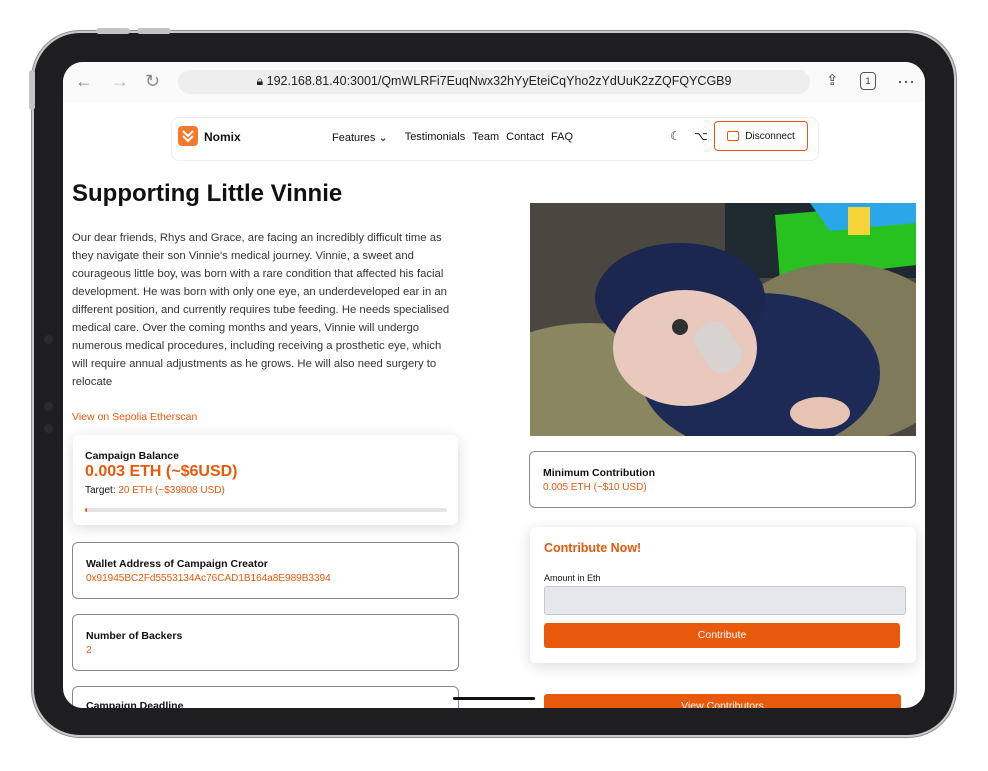 The height and width of the screenshot is (771, 988). Describe the element at coordinates (84, 81) in the screenshot. I see `back-icon: ←` at that location.